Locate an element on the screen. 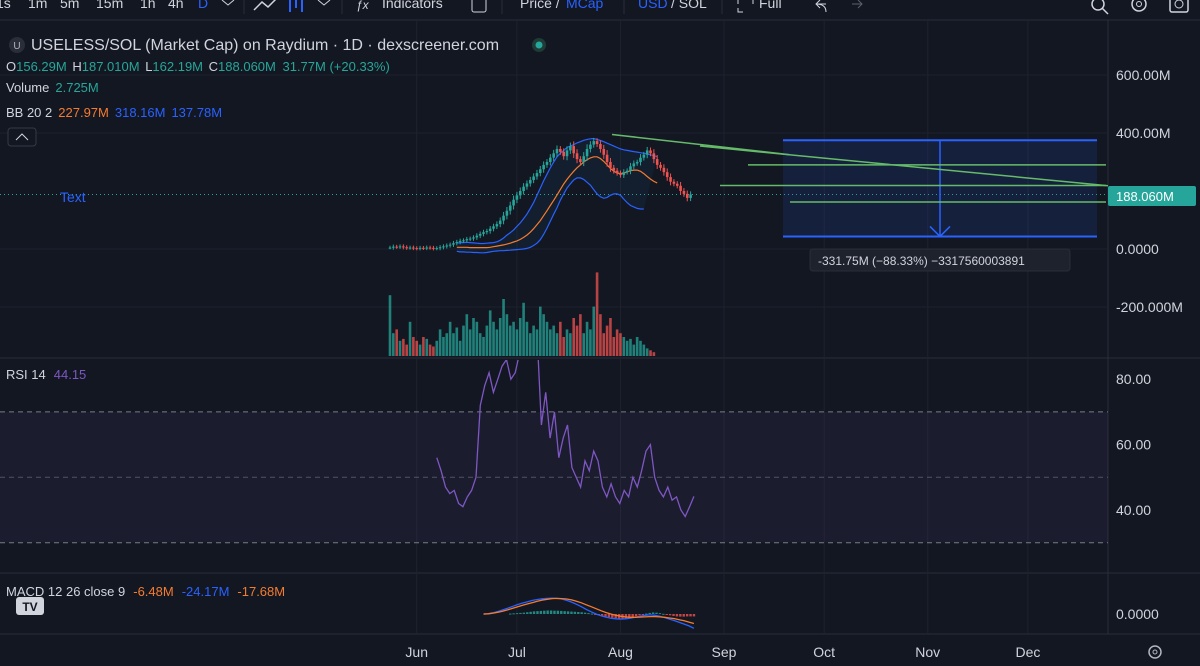 The height and width of the screenshot is (666, 1200). time-axis-label: Jun is located at coordinates (416, 652).